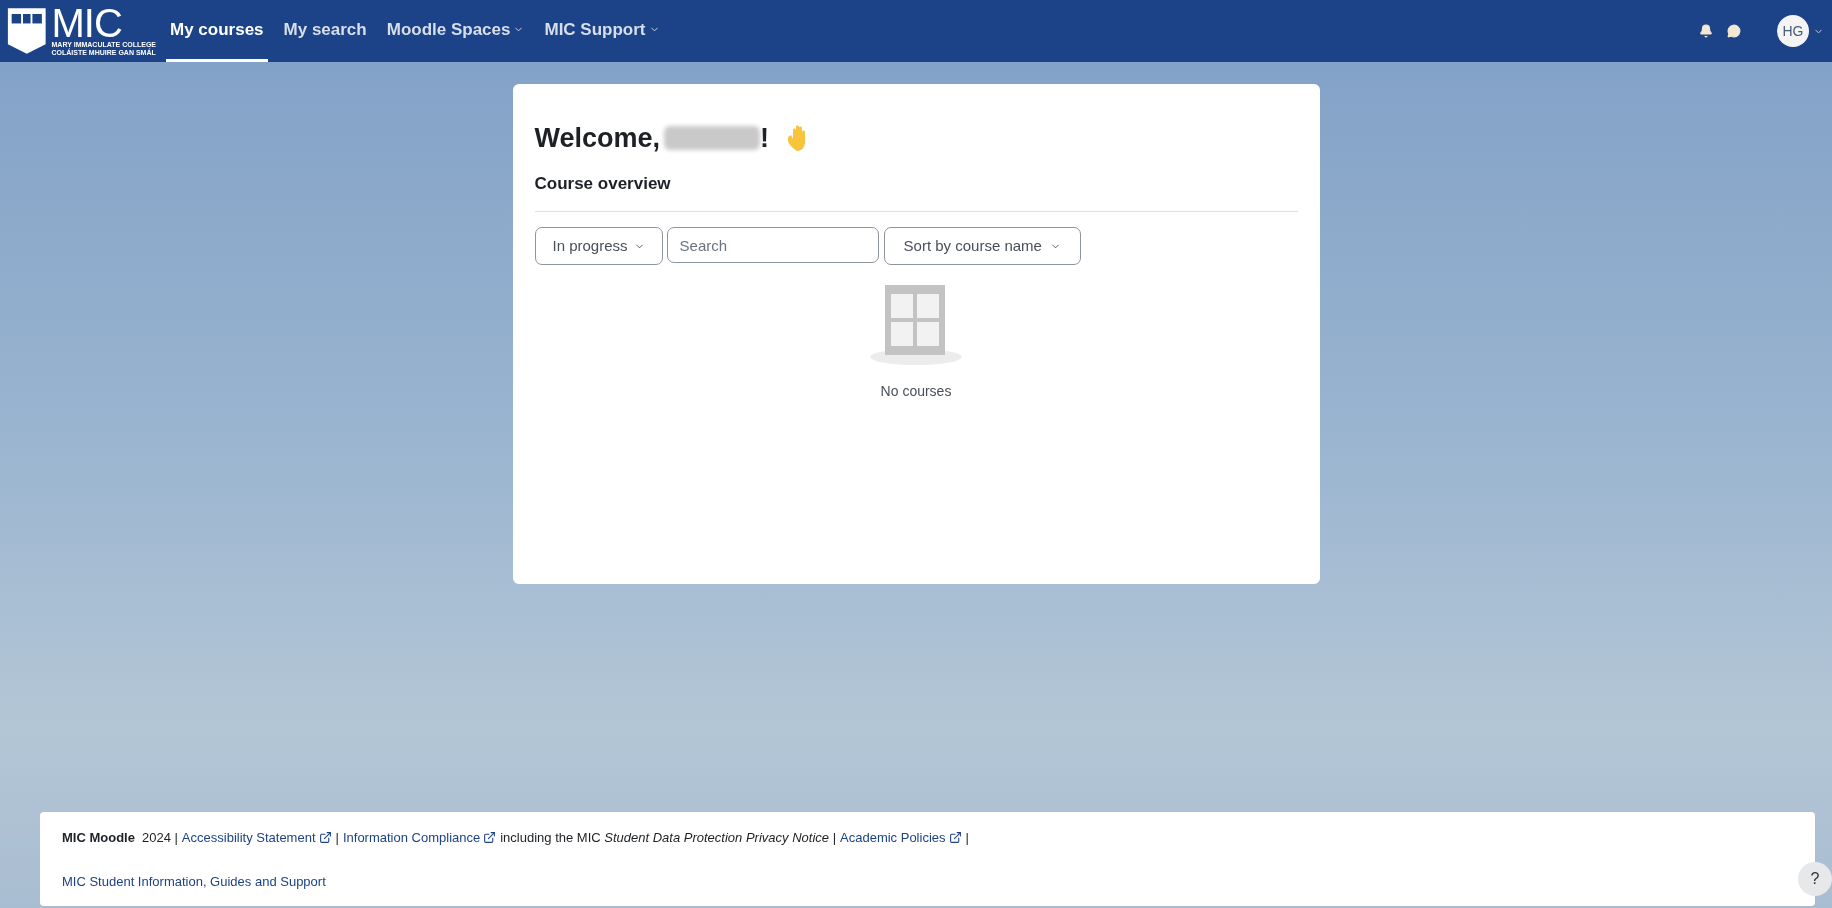 This screenshot has width=1832, height=908. What do you see at coordinates (901, 838) in the screenshot?
I see `footer-link: Academic Policies` at bounding box center [901, 838].